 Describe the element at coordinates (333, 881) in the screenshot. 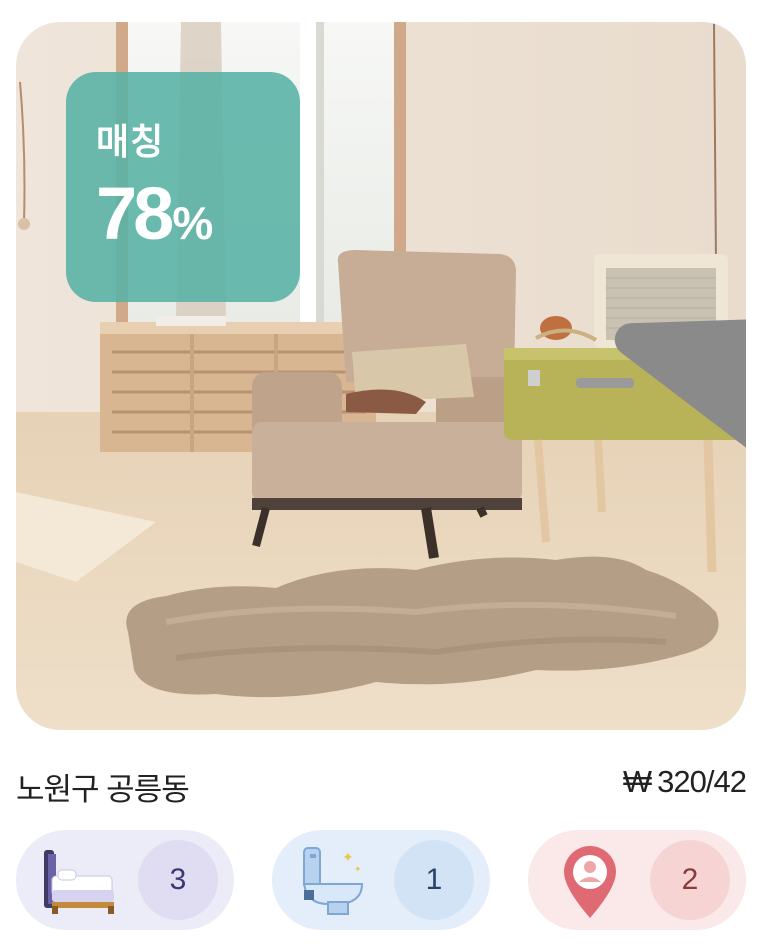

I see `toilet-icon: ✦ ✦` at that location.